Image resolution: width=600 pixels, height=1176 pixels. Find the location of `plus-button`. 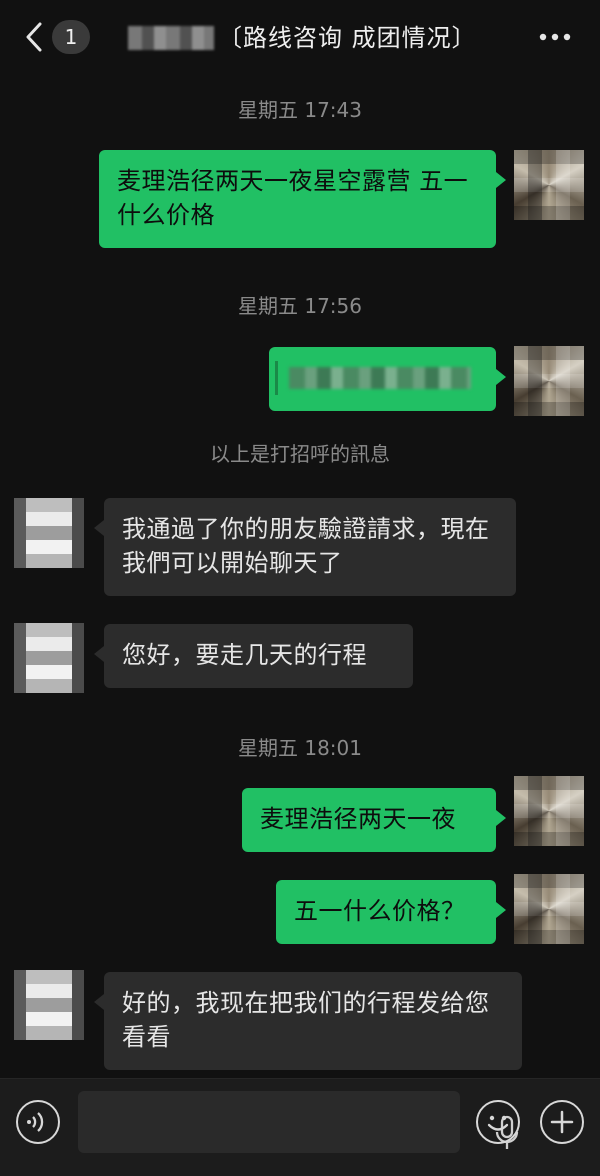

plus-button is located at coordinates (562, 1122).